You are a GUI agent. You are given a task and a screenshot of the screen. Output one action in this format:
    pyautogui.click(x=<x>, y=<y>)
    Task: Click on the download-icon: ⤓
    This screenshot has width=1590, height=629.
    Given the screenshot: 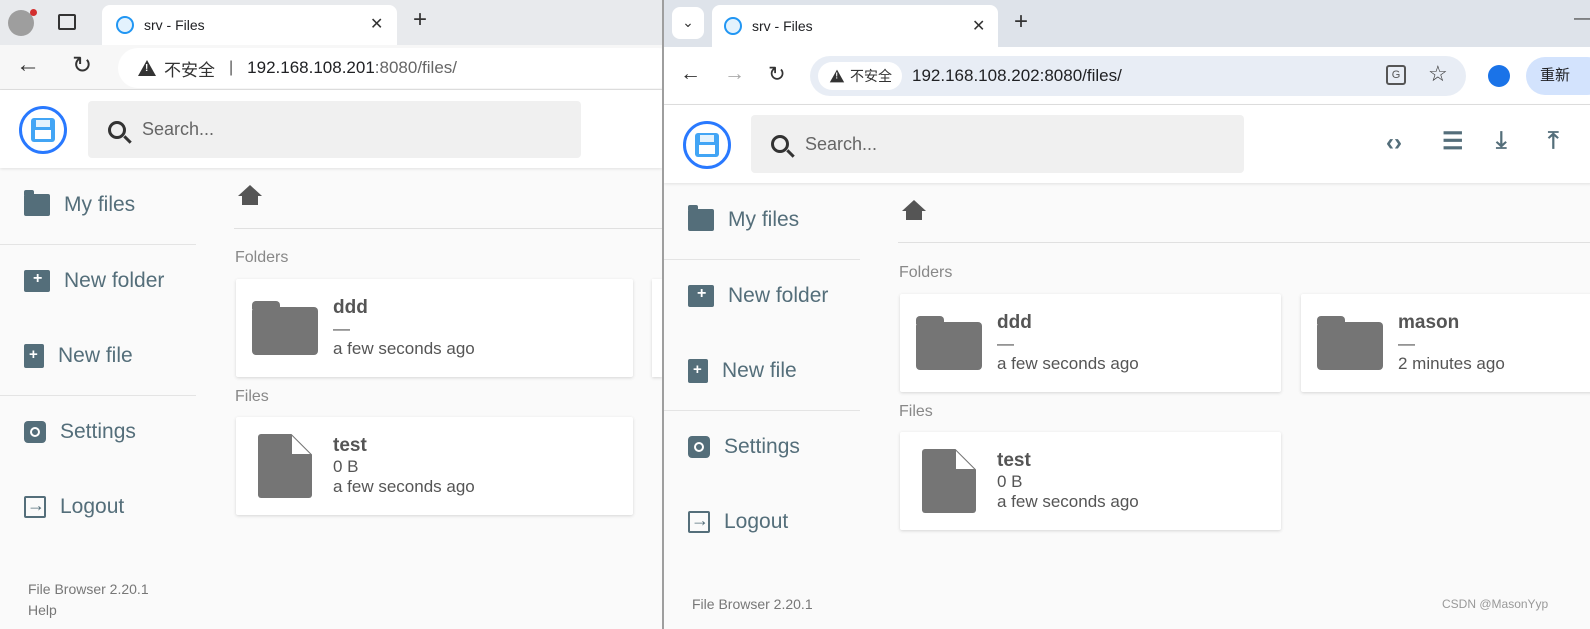 What is the action you would take?
    pyautogui.click(x=1501, y=141)
    